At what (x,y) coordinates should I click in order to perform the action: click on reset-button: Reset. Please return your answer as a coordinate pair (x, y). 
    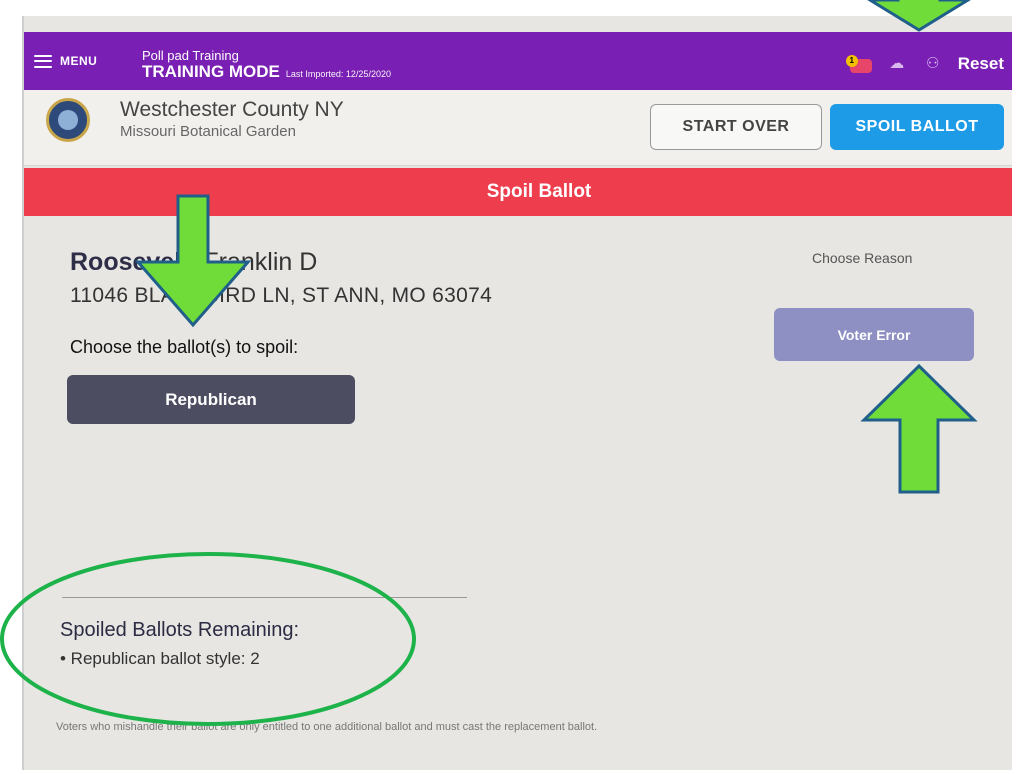
    Looking at the image, I should click on (981, 64).